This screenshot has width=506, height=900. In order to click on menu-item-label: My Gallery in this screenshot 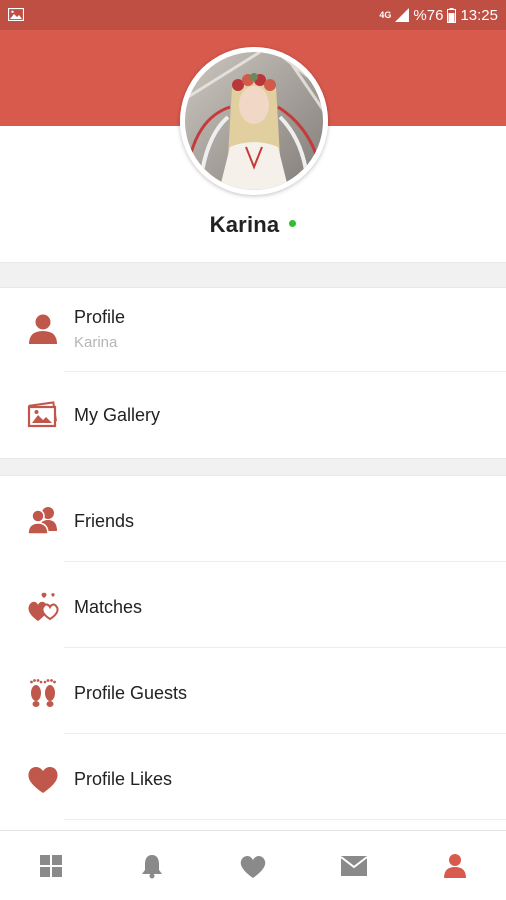, I will do `click(117, 415)`.